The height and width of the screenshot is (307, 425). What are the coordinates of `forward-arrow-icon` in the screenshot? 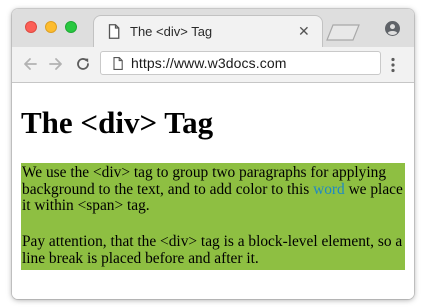 It's located at (56, 64).